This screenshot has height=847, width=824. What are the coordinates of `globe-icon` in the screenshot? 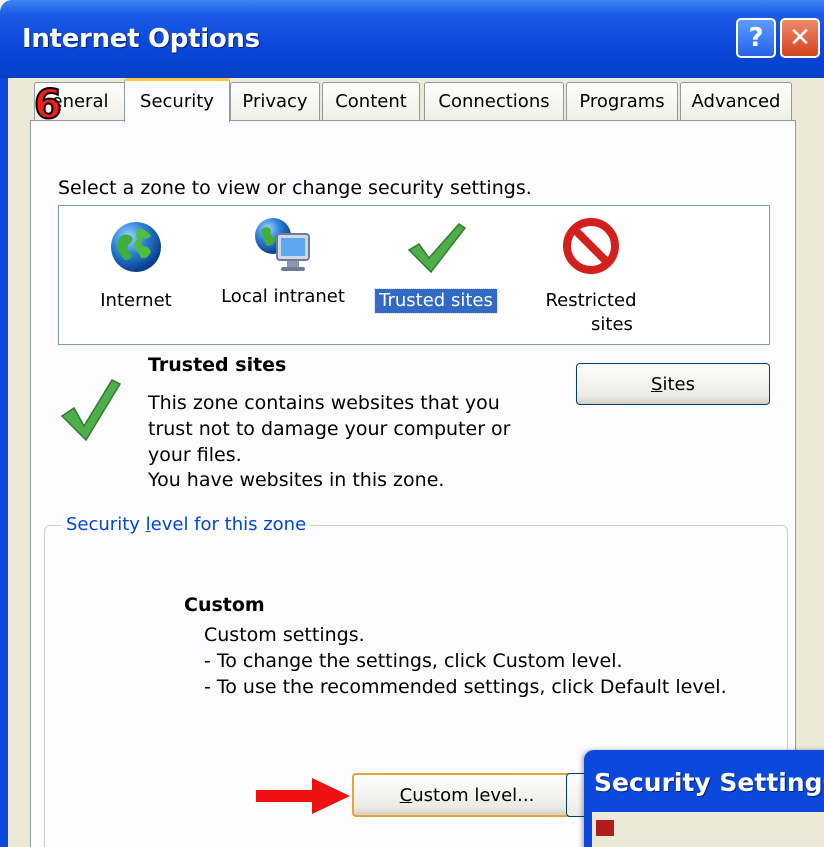 It's located at (136, 247).